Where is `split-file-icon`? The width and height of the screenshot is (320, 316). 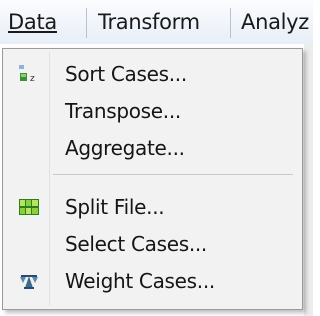
split-file-icon is located at coordinates (29, 207).